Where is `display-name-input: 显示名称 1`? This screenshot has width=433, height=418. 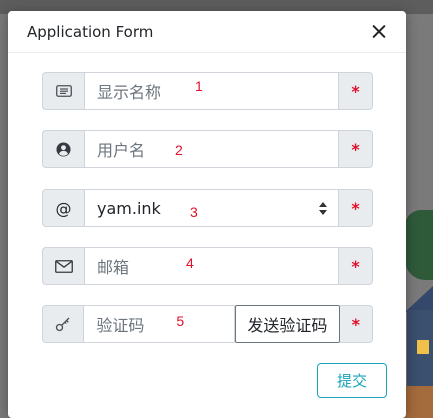
display-name-input: 显示名称 1 is located at coordinates (211, 91).